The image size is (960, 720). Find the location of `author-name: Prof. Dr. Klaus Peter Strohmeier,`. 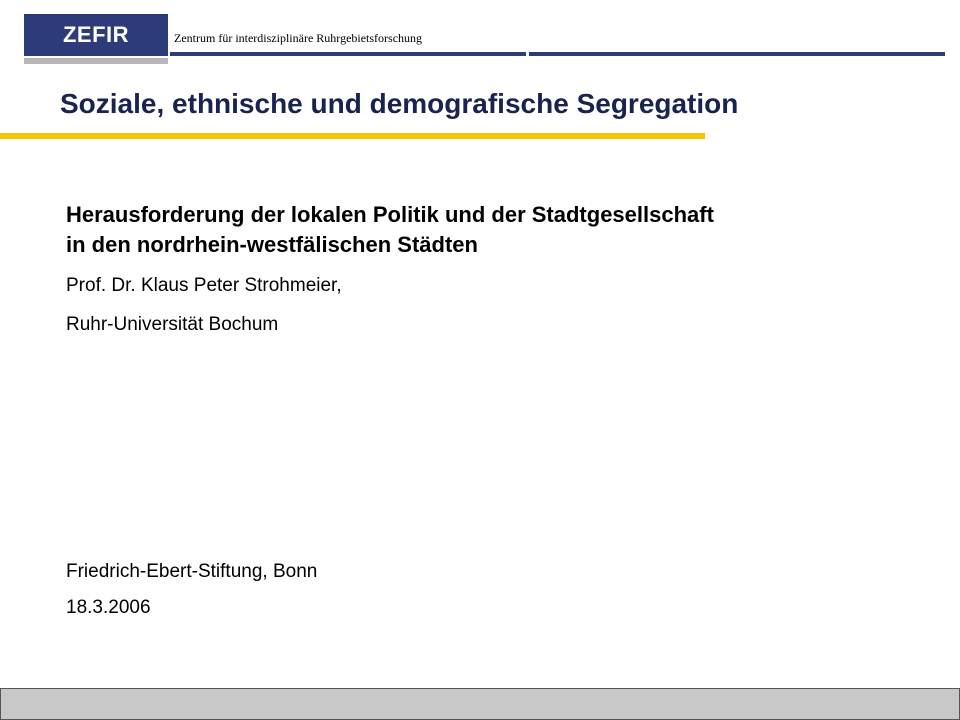

author-name: Prof. Dr. Klaus Peter Strohmeier, is located at coordinates (204, 285).